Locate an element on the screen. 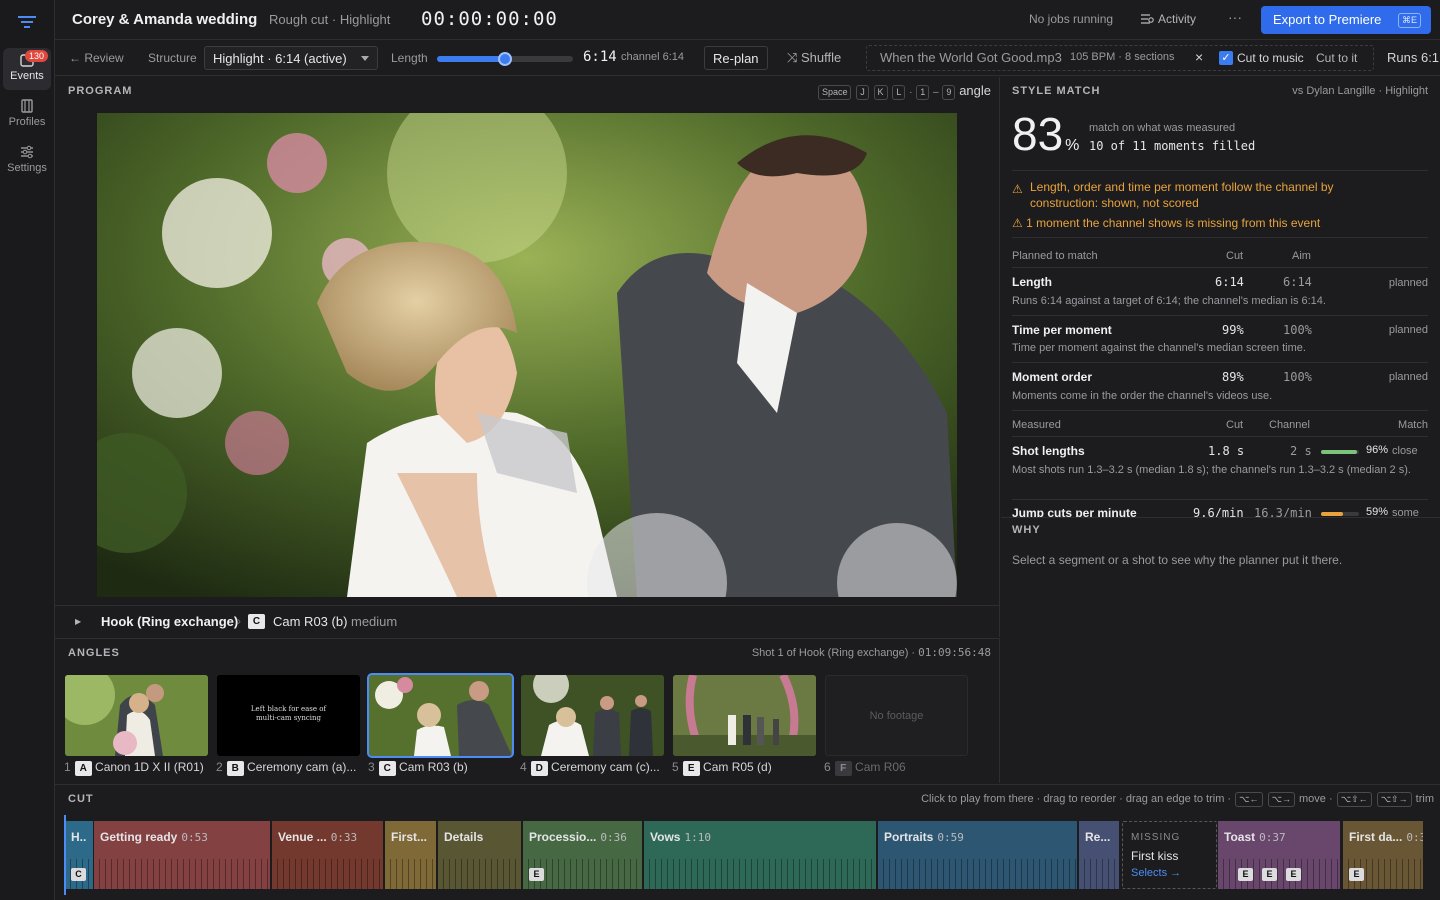 This screenshot has height=900, width=1440. row-length-aim: 6:14 is located at coordinates (1297, 282).